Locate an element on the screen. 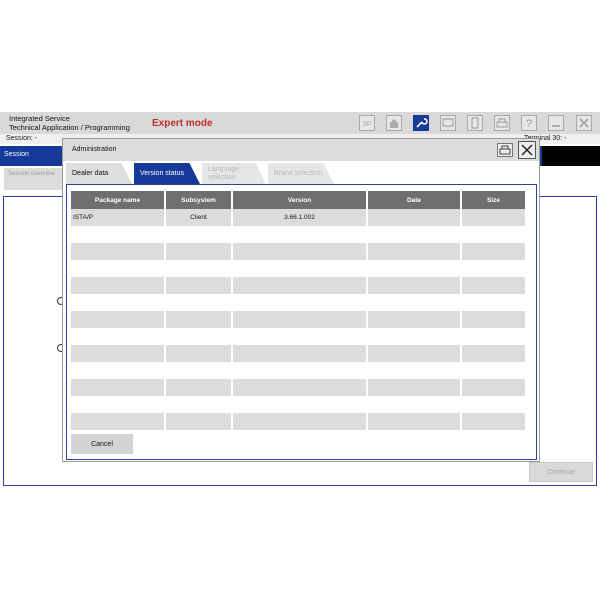 The height and width of the screenshot is (600, 600). printer-icon is located at coordinates (502, 123).